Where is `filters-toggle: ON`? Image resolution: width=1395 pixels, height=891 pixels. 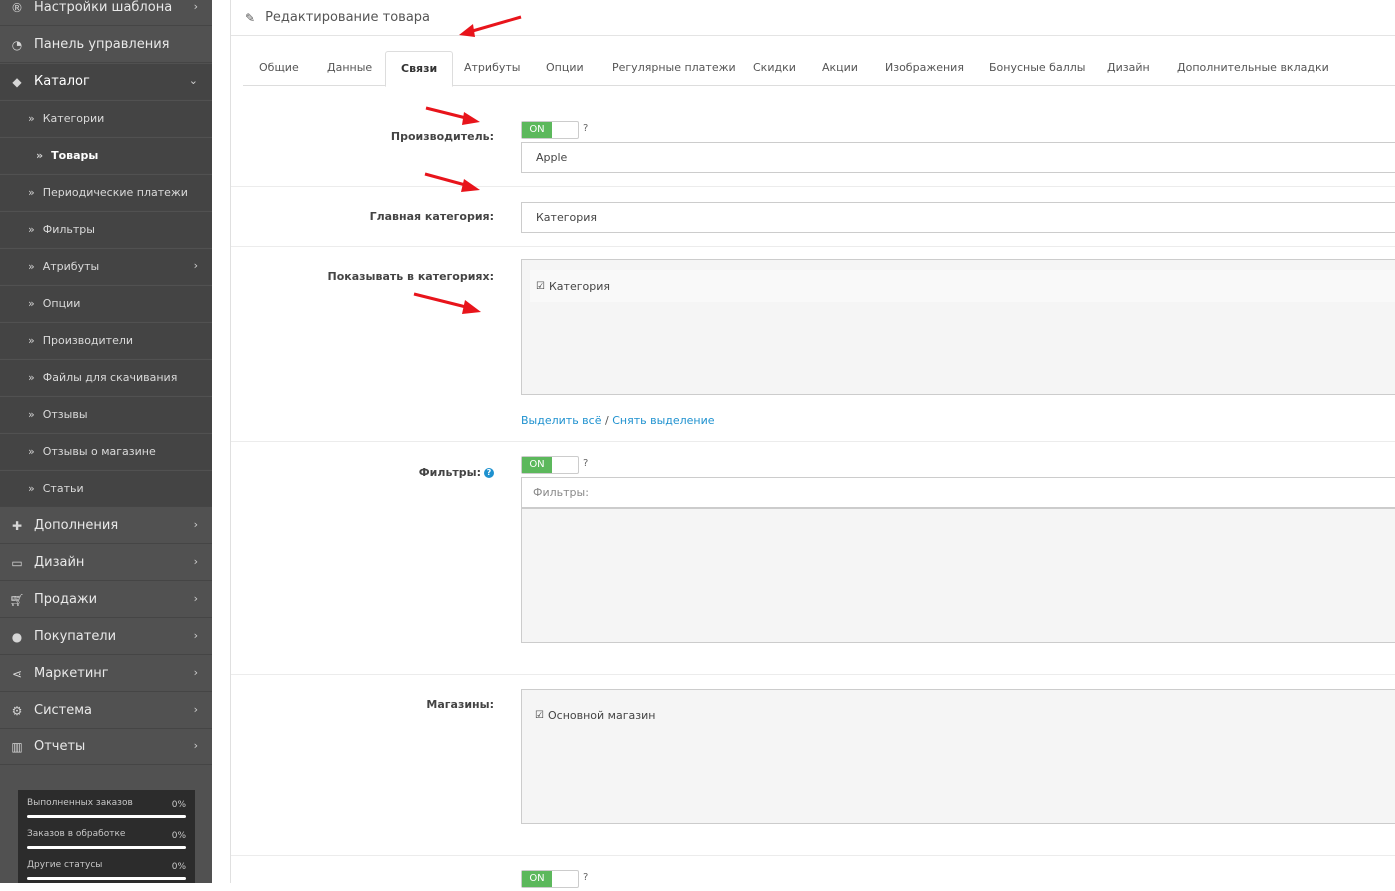
filters-toggle: ON is located at coordinates (550, 465).